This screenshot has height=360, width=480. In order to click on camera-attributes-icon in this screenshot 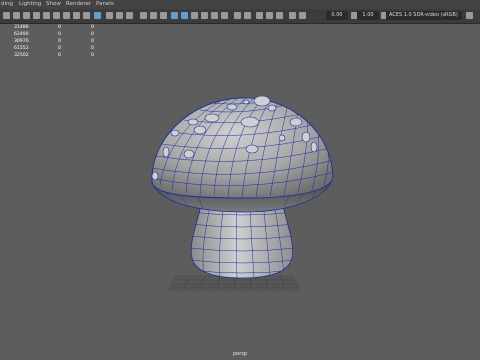, I will do `click(16, 15)`.